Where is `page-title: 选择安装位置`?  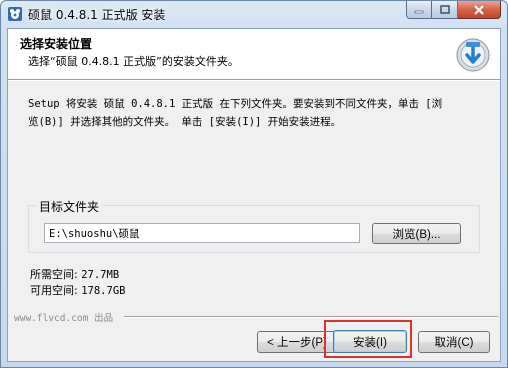 page-title: 选择安装位置 is located at coordinates (56, 44).